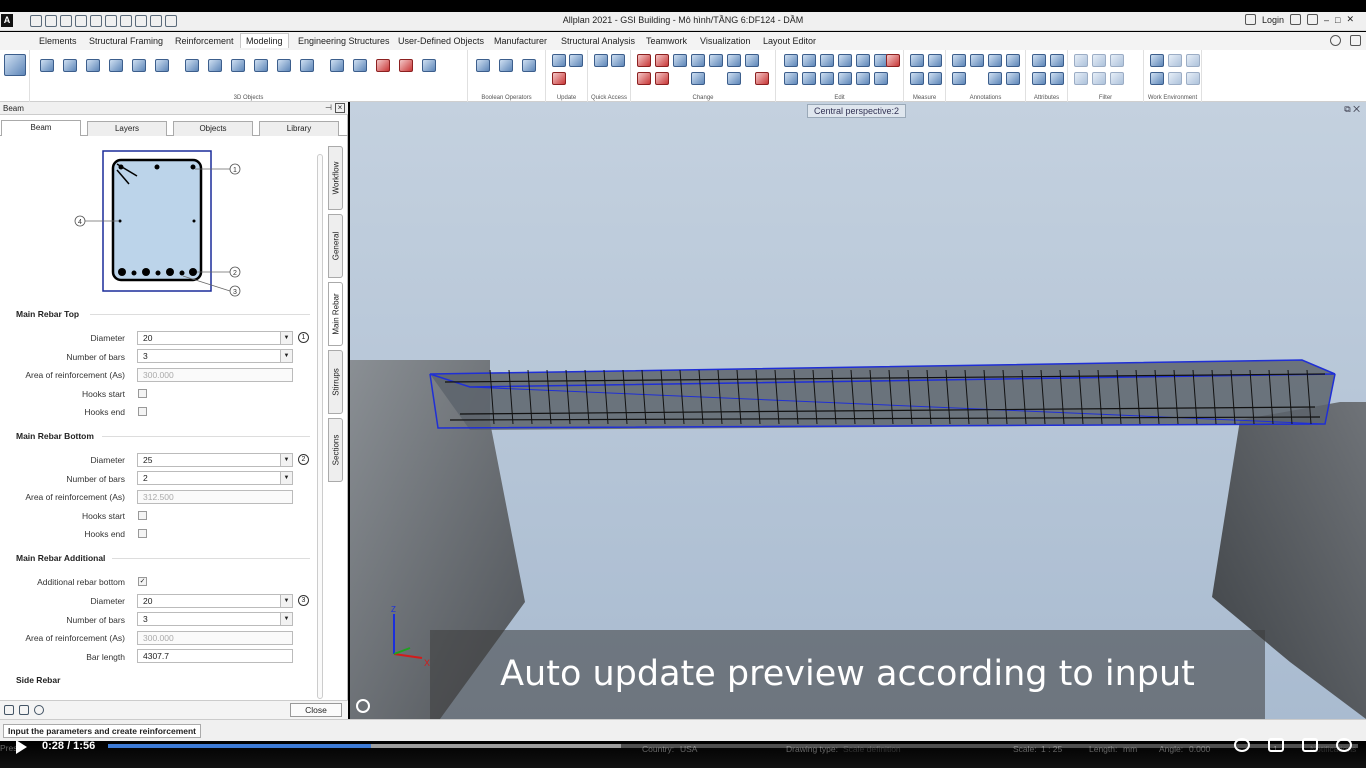 This screenshot has height=768, width=1366. Describe the element at coordinates (429, 65) in the screenshot. I see `shell-icon` at that location.